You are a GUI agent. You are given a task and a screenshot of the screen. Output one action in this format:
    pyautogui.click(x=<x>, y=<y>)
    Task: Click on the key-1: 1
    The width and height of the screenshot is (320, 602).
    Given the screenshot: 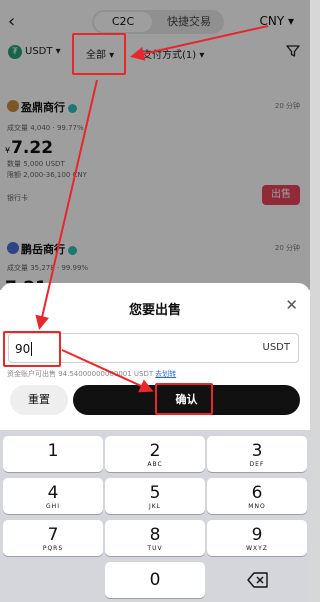 What is the action you would take?
    pyautogui.click(x=53, y=454)
    